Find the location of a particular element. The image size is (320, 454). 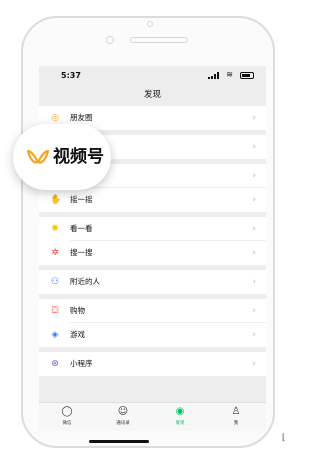

menu-item-games: ◈ 游戏 › is located at coordinates (152, 335).